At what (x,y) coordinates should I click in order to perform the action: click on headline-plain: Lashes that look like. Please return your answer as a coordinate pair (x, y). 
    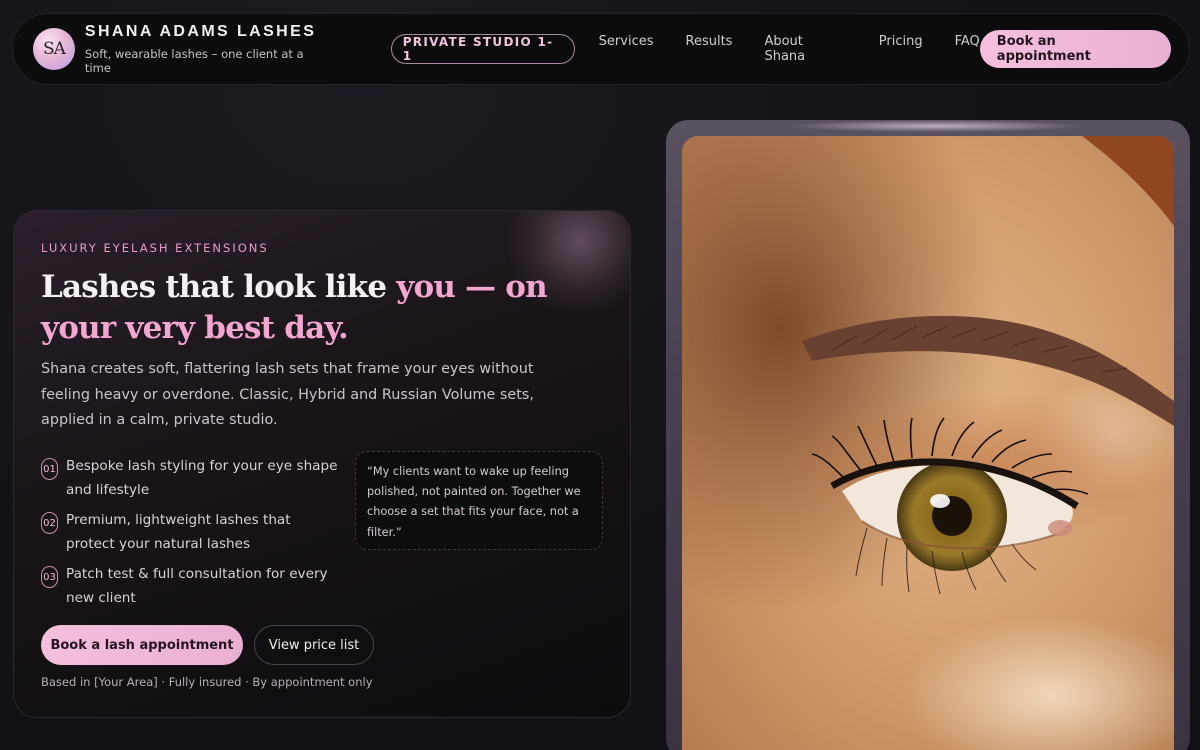
    Looking at the image, I should click on (219, 287).